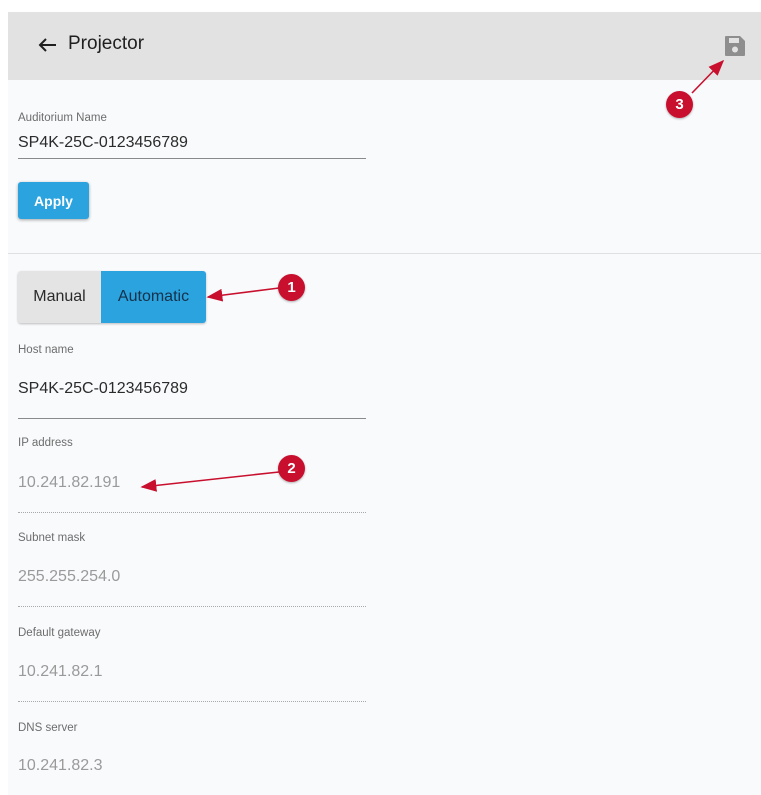  I want to click on subnet-mask-field: 255.255.254.0, so click(69, 576).